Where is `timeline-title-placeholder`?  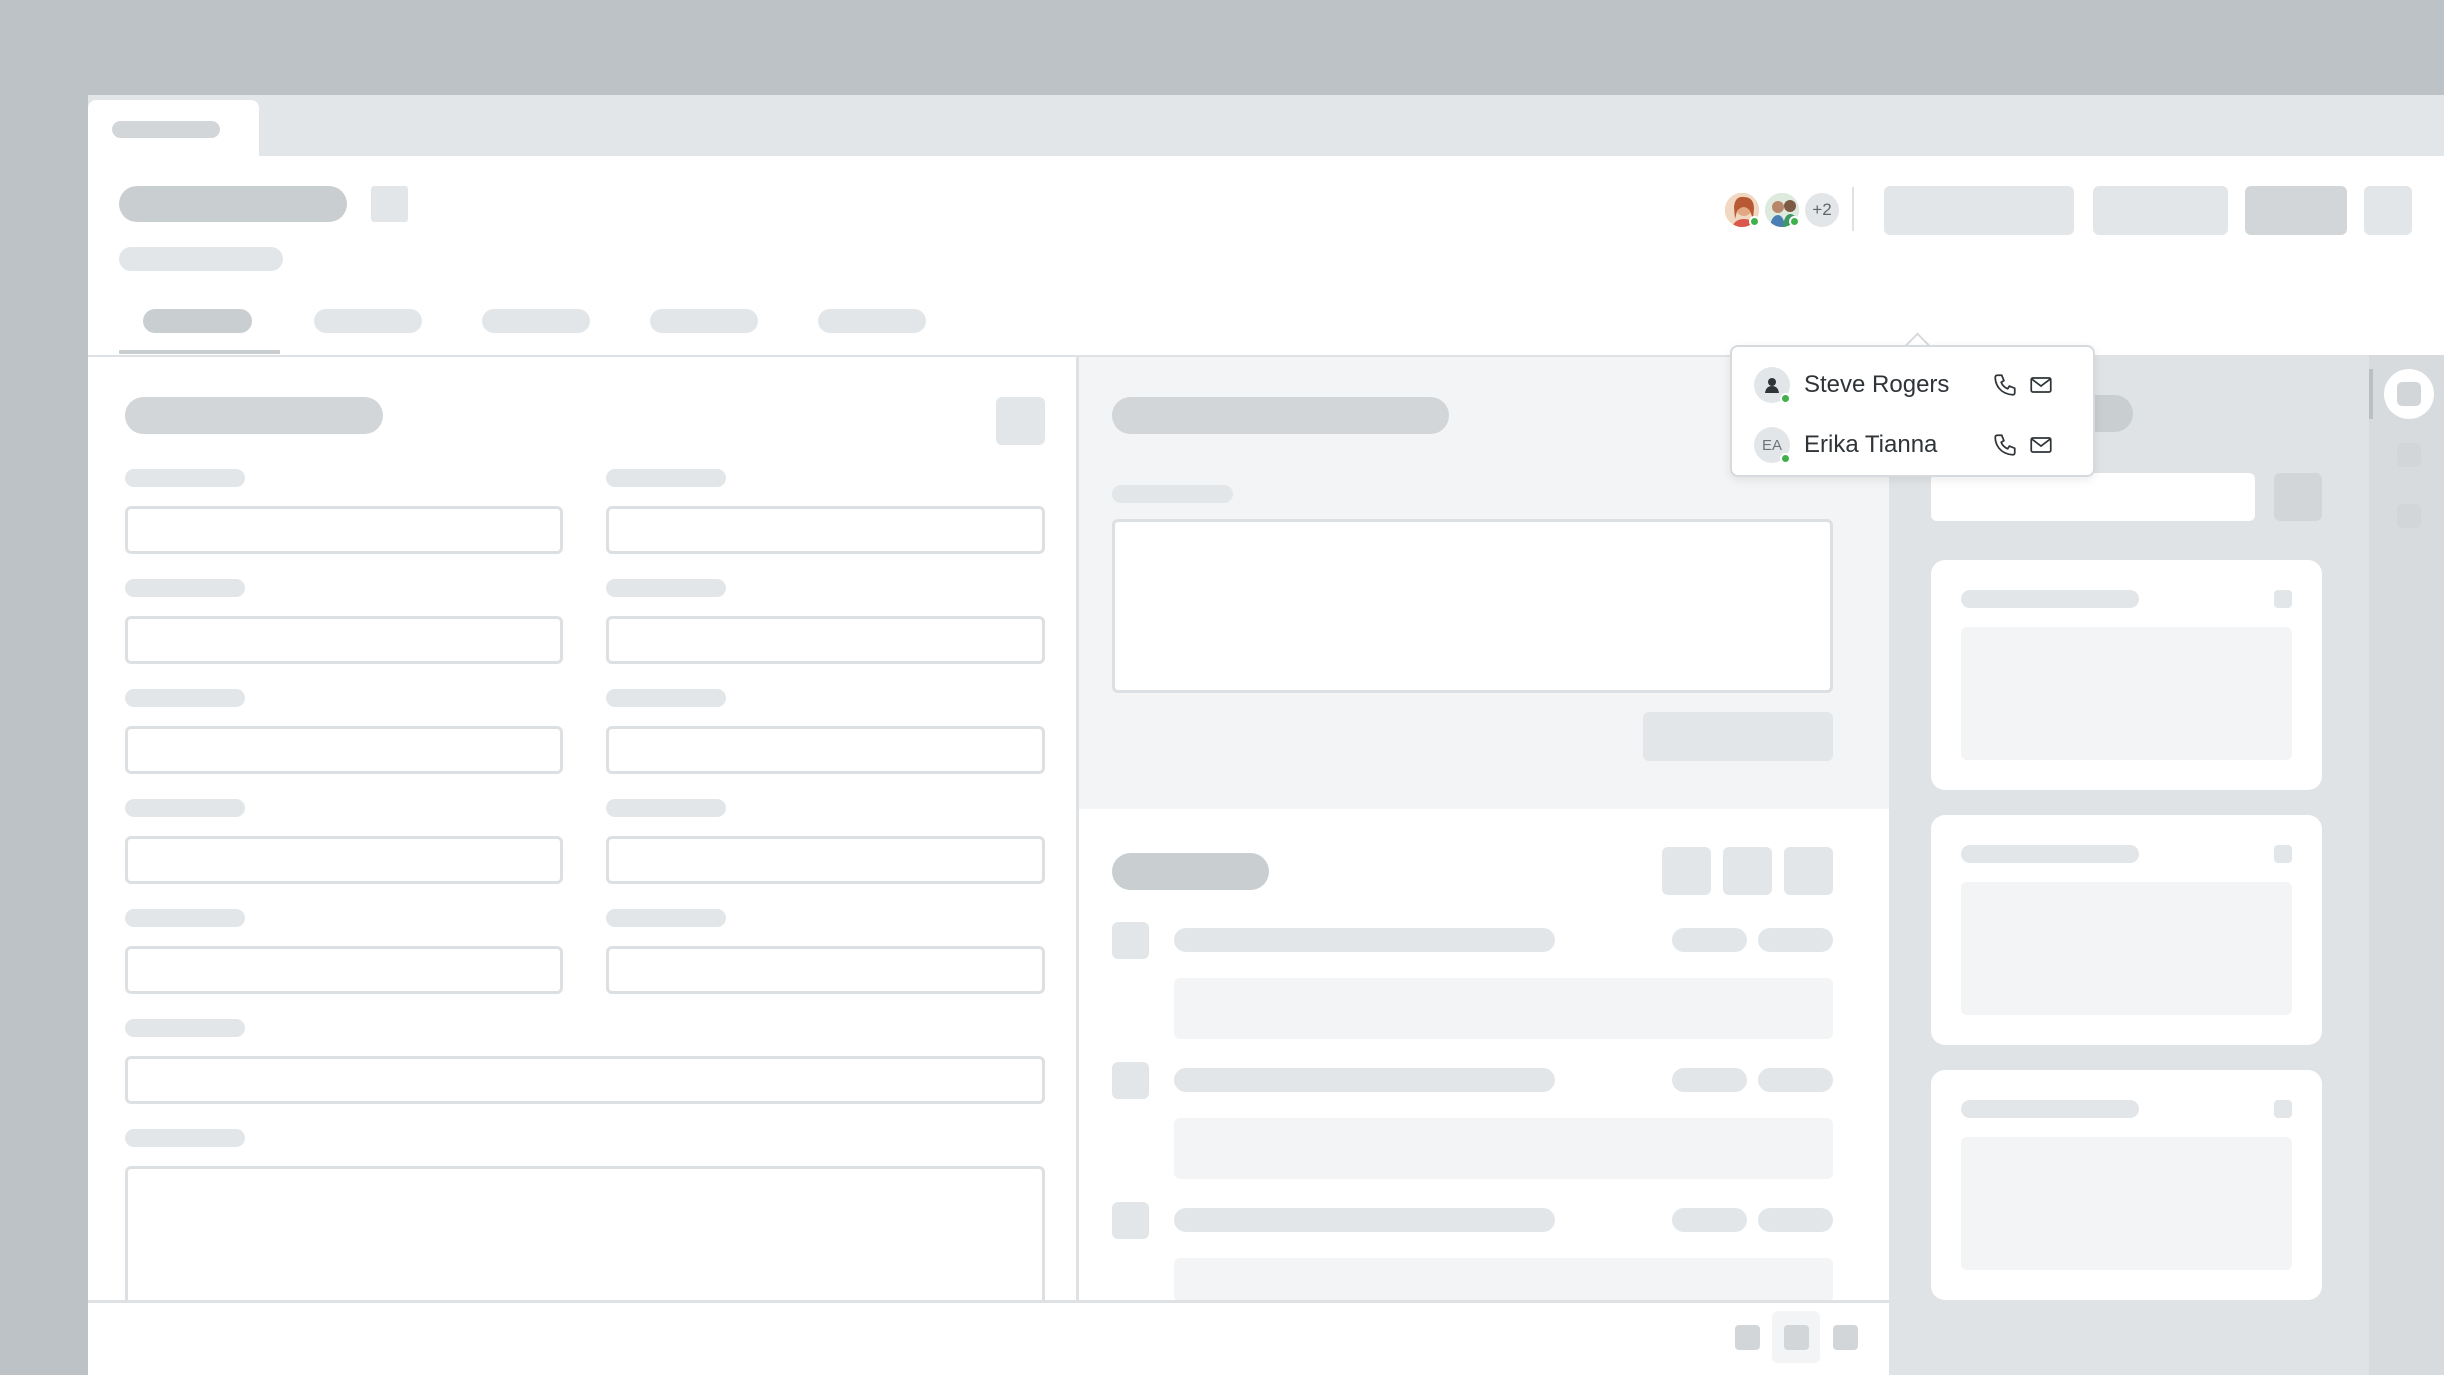 timeline-title-placeholder is located at coordinates (1190, 871).